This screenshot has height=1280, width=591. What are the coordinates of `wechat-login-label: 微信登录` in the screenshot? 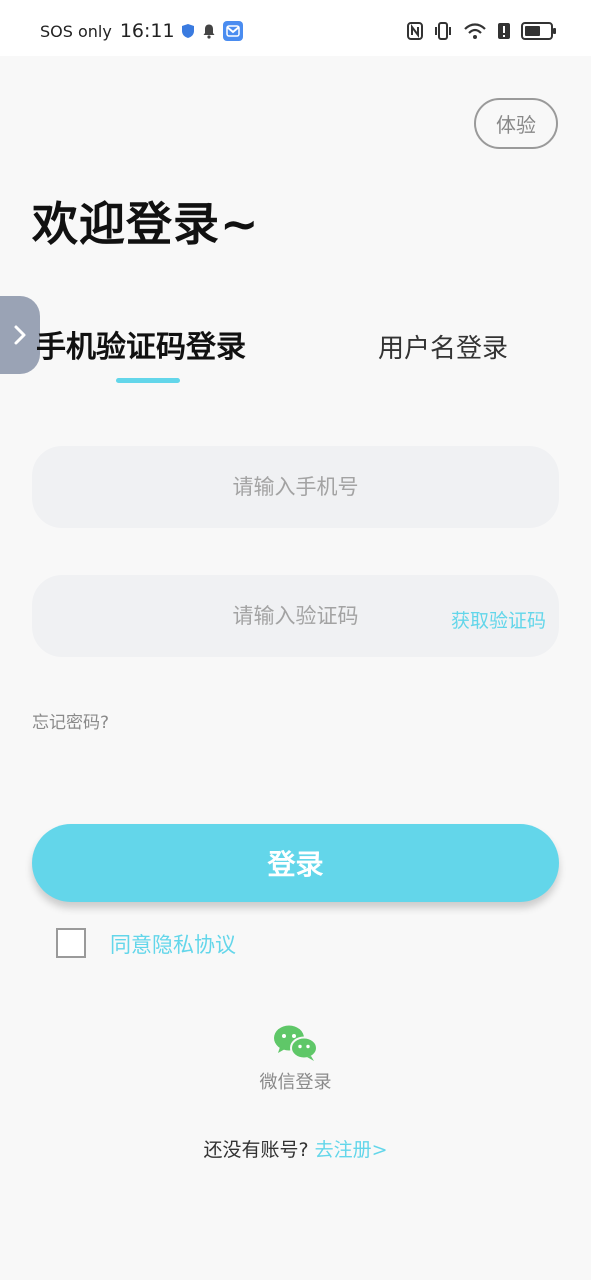 It's located at (295, 1081).